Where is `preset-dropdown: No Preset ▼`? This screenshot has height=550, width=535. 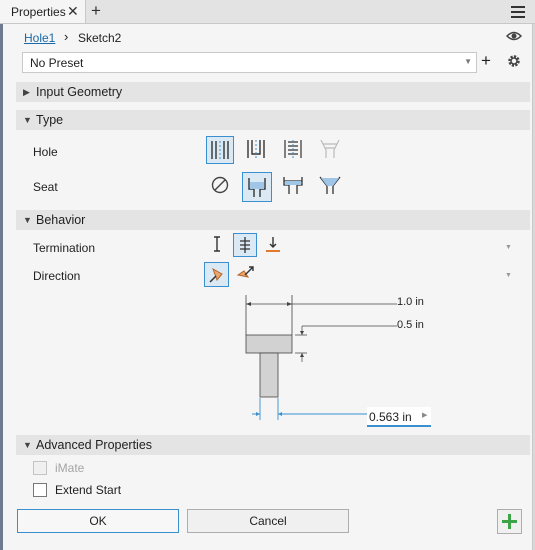
preset-dropdown: No Preset ▼ is located at coordinates (249, 62).